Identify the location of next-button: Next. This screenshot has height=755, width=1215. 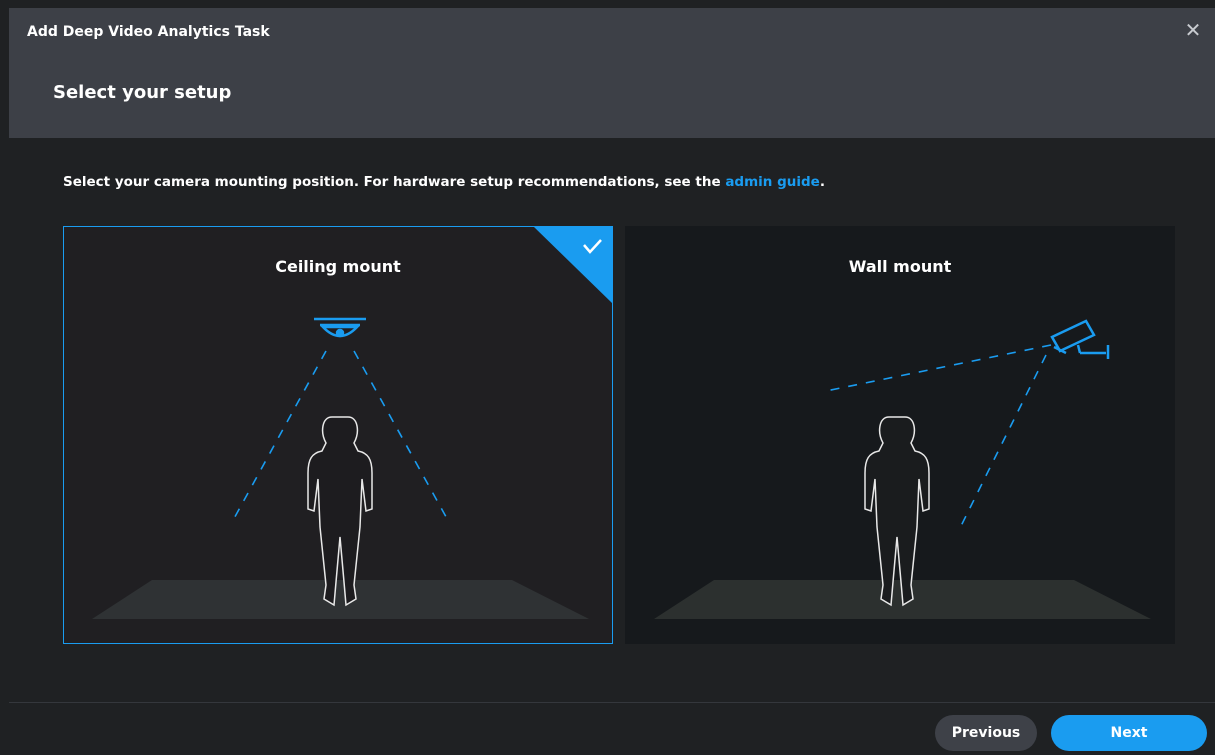
(1129, 733).